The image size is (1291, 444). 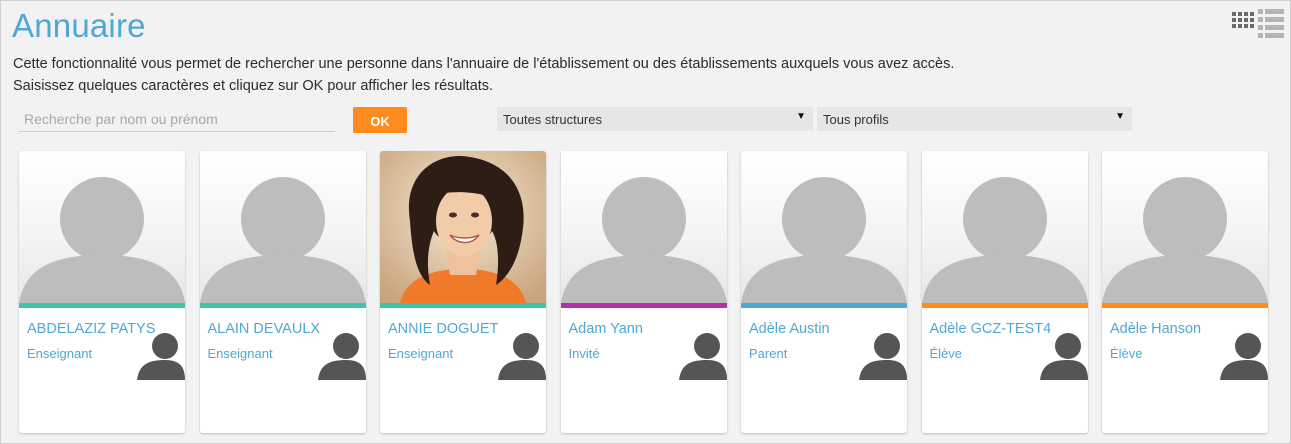 I want to click on profile-select-value: Tous profils, so click(x=856, y=119).